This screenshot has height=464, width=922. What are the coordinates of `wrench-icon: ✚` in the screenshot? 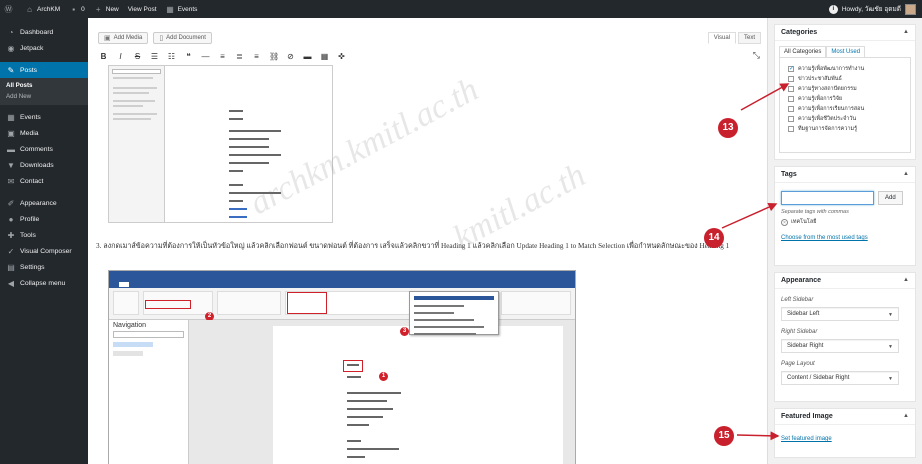 It's located at (11, 235).